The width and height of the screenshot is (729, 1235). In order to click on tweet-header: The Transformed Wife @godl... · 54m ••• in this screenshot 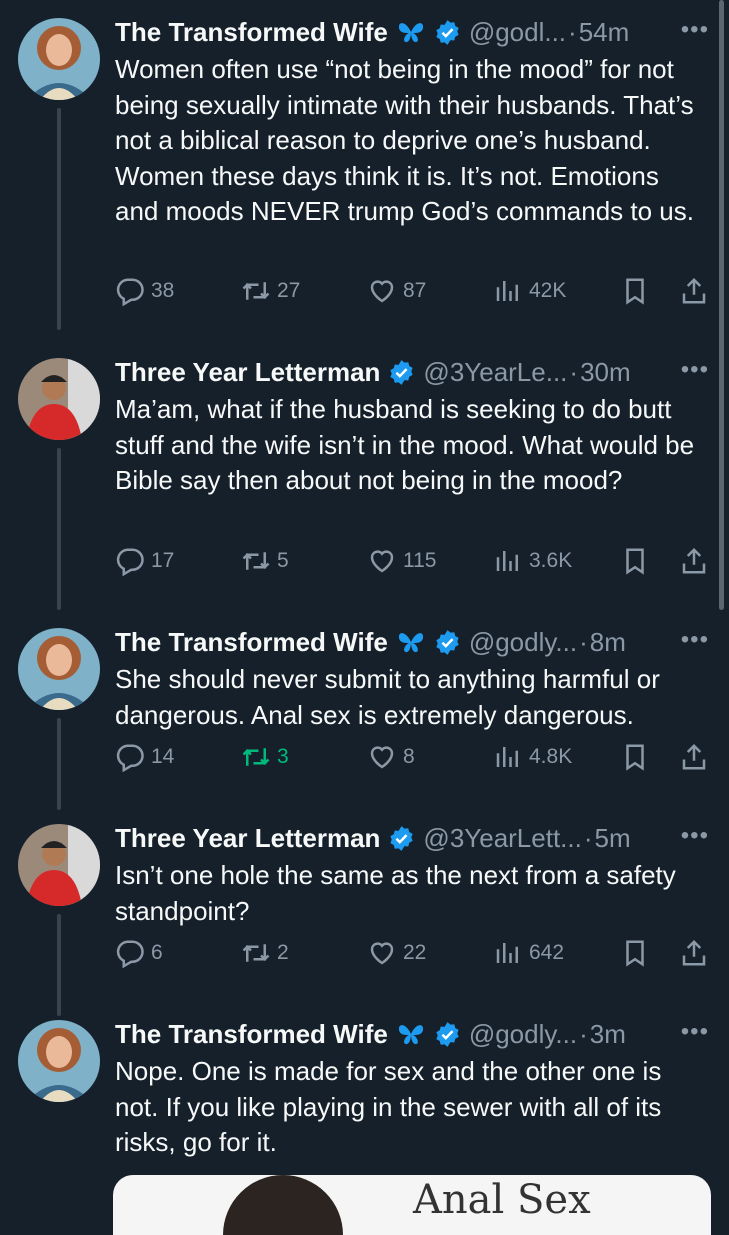, I will do `click(412, 32)`.